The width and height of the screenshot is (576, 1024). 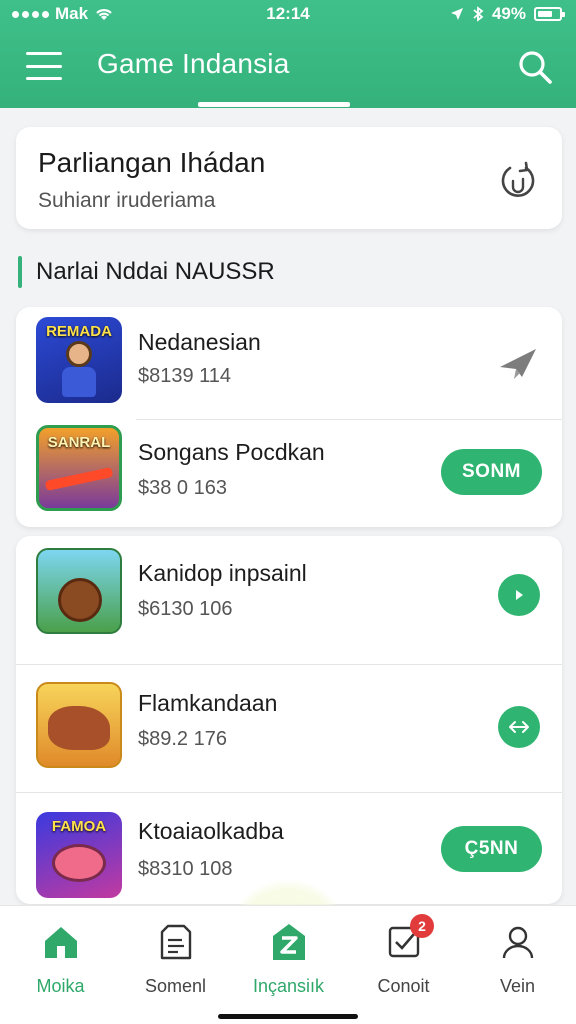 What do you see at coordinates (289, 178) in the screenshot?
I see `featured-card: Parliangan Ihádan Suhianr iruderiama` at bounding box center [289, 178].